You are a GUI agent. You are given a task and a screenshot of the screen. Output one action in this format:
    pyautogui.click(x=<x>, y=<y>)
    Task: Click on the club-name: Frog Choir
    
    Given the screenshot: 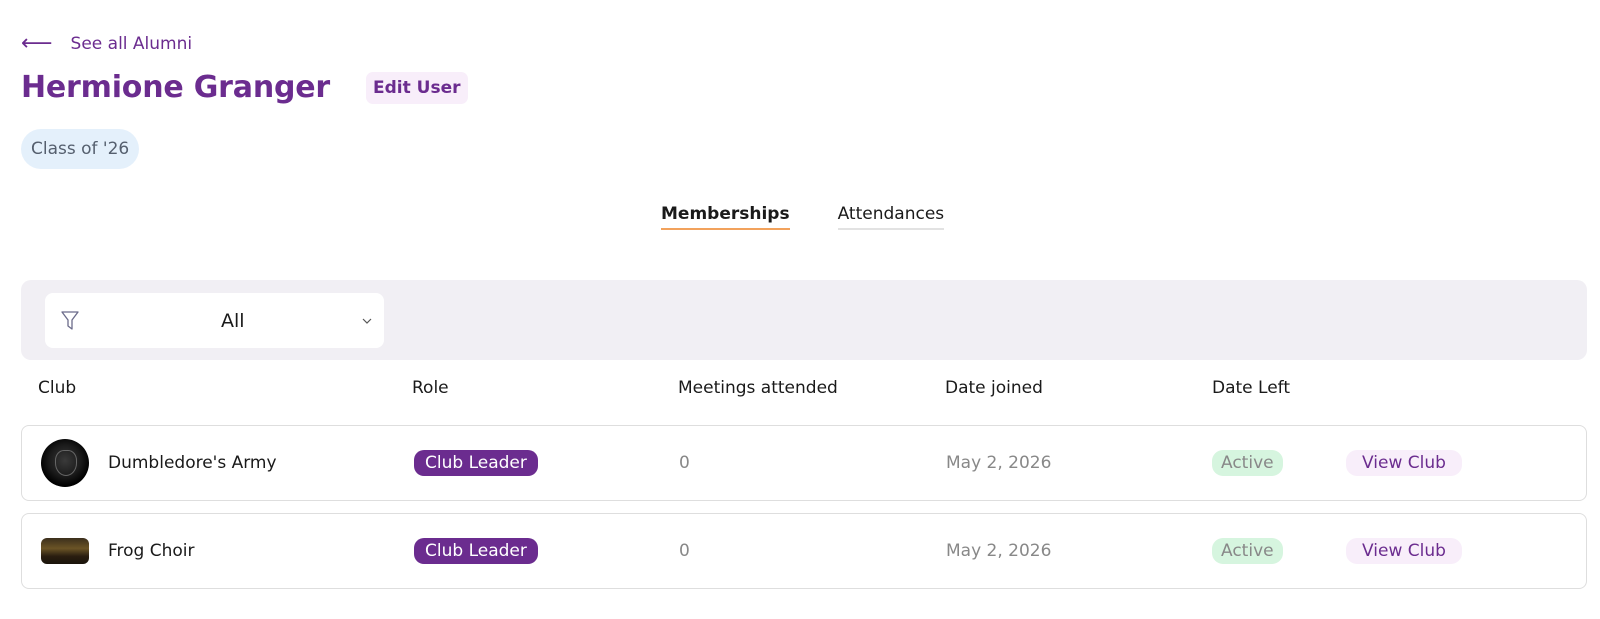 What is the action you would take?
    pyautogui.click(x=151, y=551)
    